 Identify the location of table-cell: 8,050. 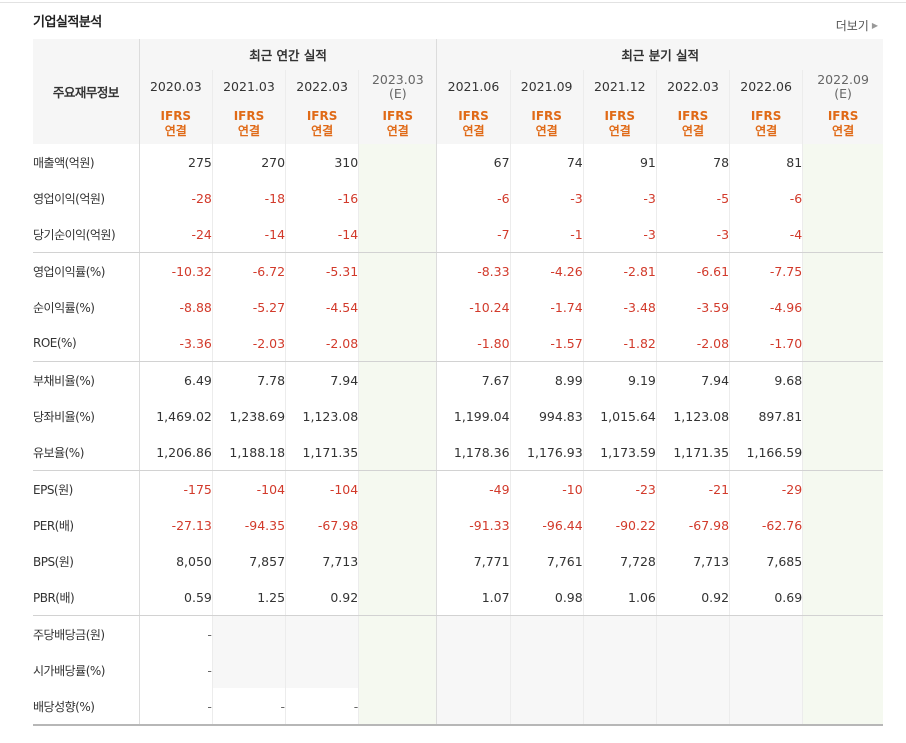
(175, 561).